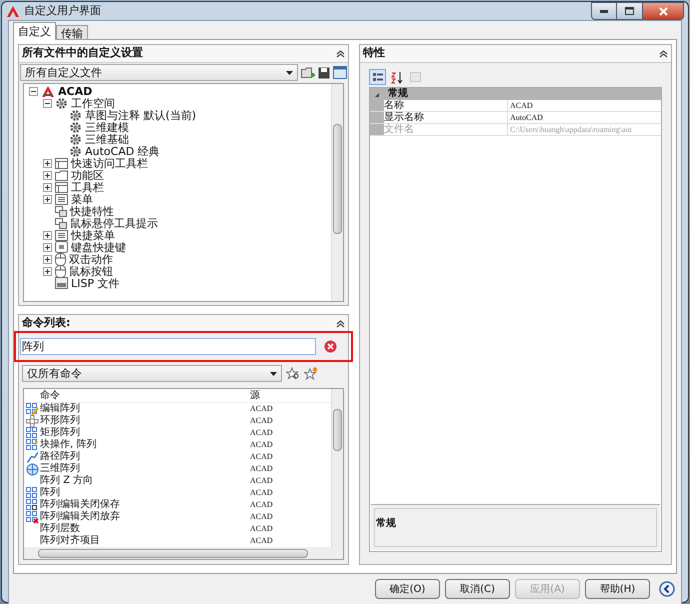 Image resolution: width=690 pixels, height=604 pixels. Describe the element at coordinates (75, 91) in the screenshot. I see `tree-item: ACAD` at that location.